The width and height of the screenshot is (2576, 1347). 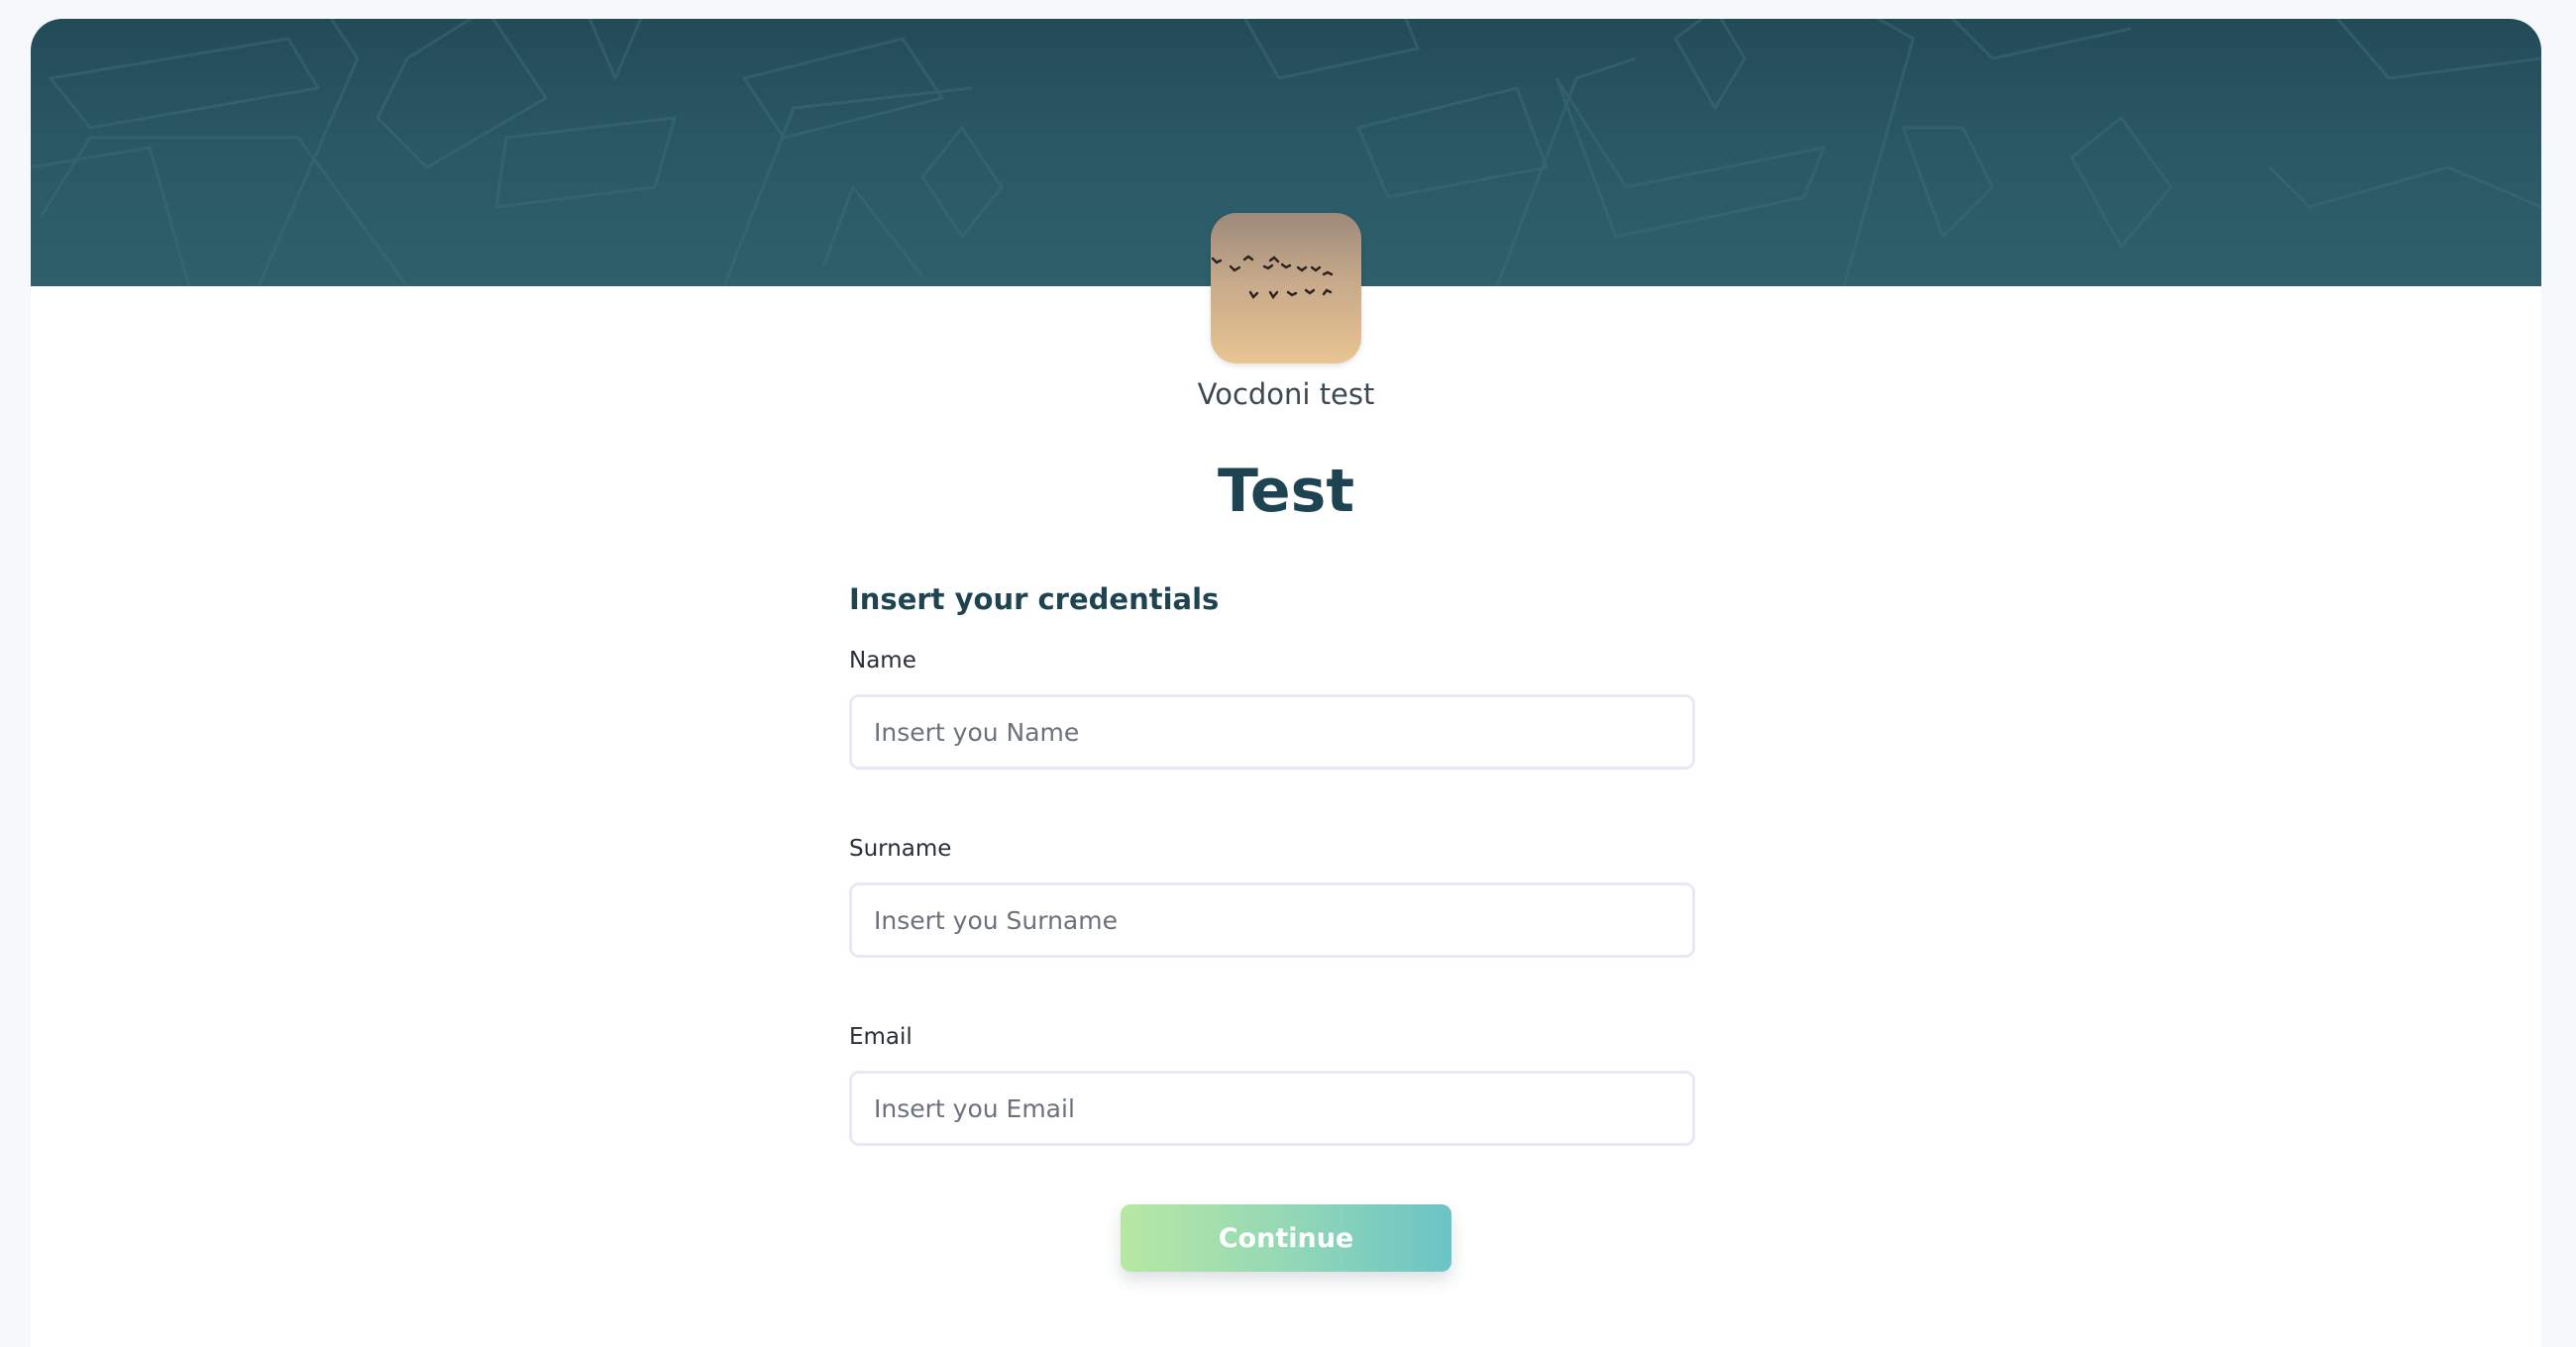 I want to click on surname-field-group: Surname, so click(x=1272, y=895).